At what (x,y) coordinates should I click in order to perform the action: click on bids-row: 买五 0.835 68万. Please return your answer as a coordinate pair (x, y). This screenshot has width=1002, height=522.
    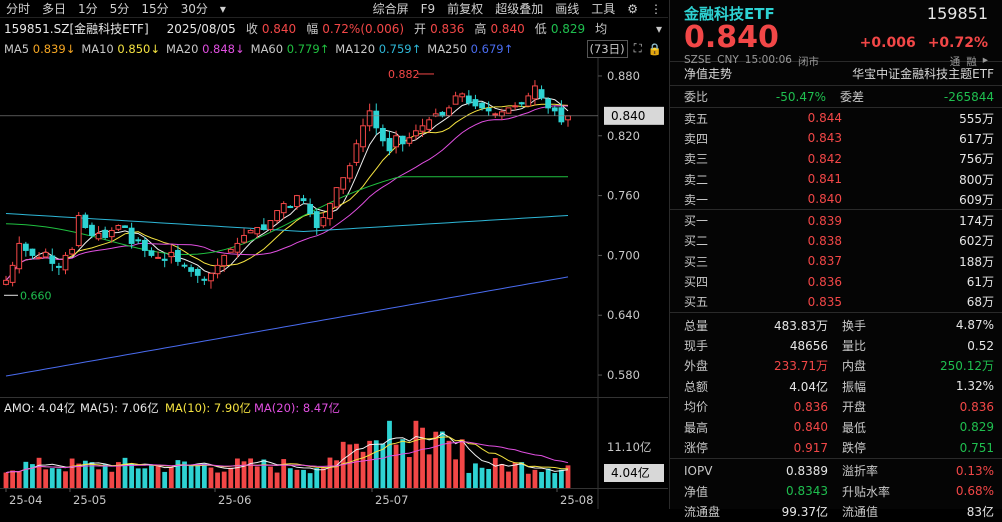
    Looking at the image, I should click on (836, 302).